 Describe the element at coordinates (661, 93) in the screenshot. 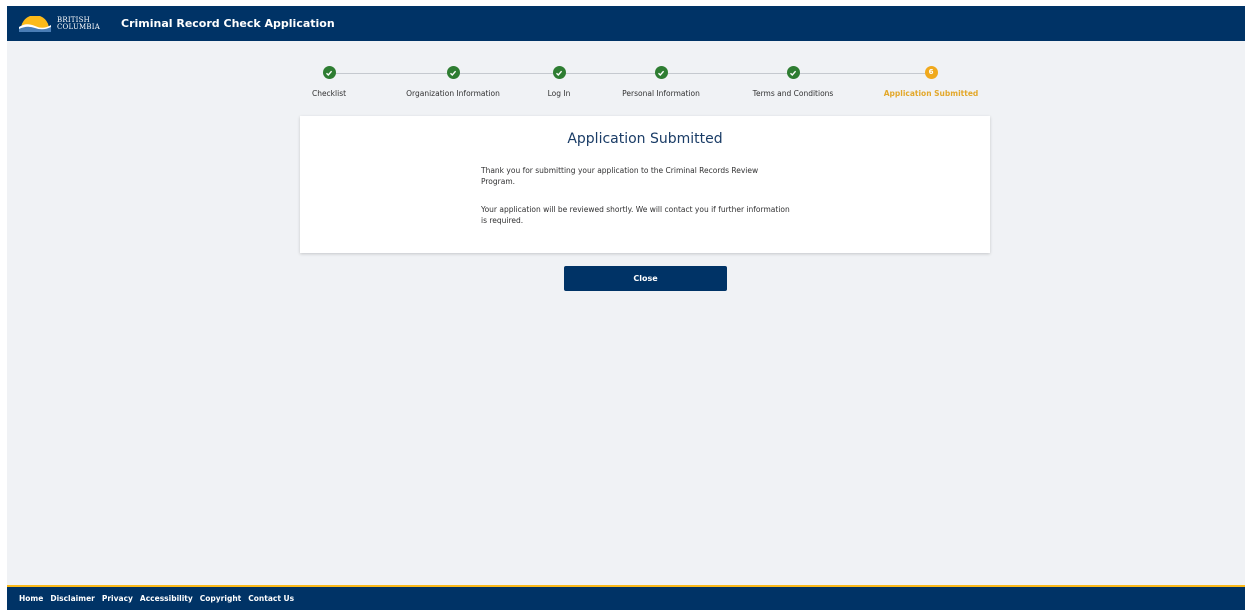

I see `step-label: Personal Information` at that location.